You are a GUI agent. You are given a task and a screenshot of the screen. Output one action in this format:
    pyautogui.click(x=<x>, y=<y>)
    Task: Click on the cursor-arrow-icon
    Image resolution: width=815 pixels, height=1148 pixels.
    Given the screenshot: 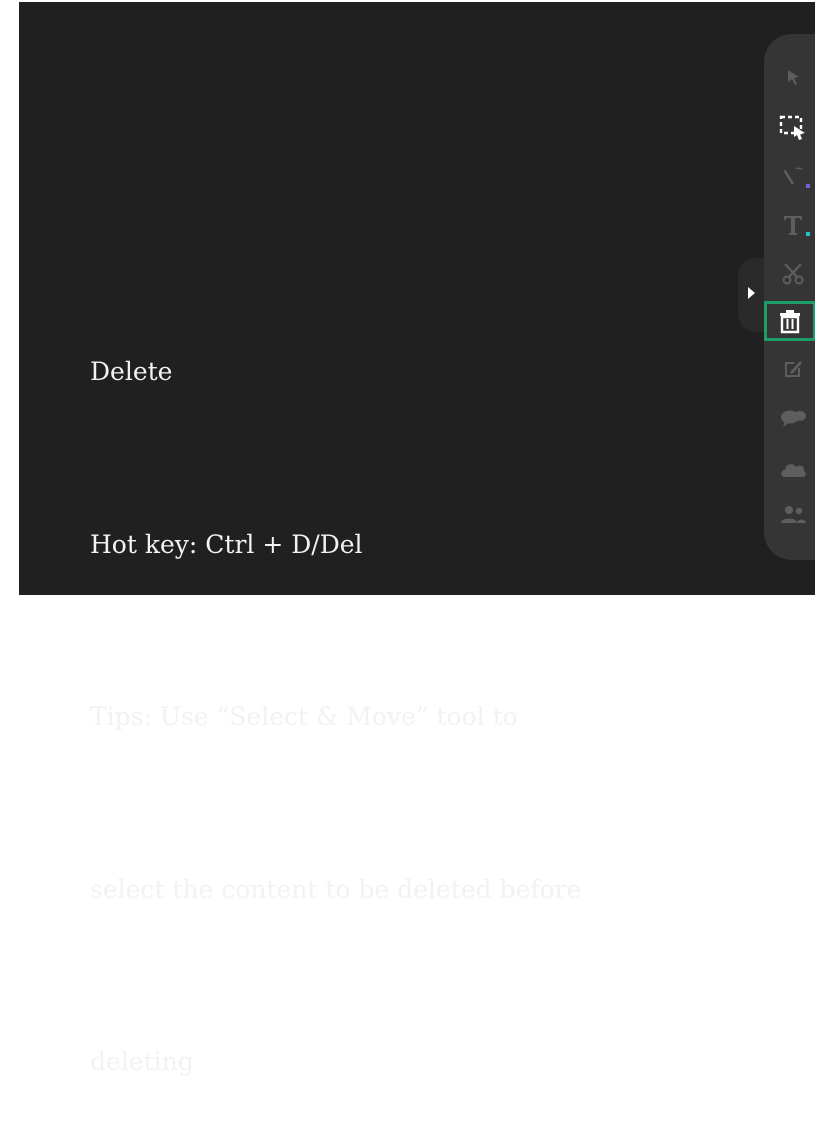 What is the action you would take?
    pyautogui.click(x=793, y=77)
    